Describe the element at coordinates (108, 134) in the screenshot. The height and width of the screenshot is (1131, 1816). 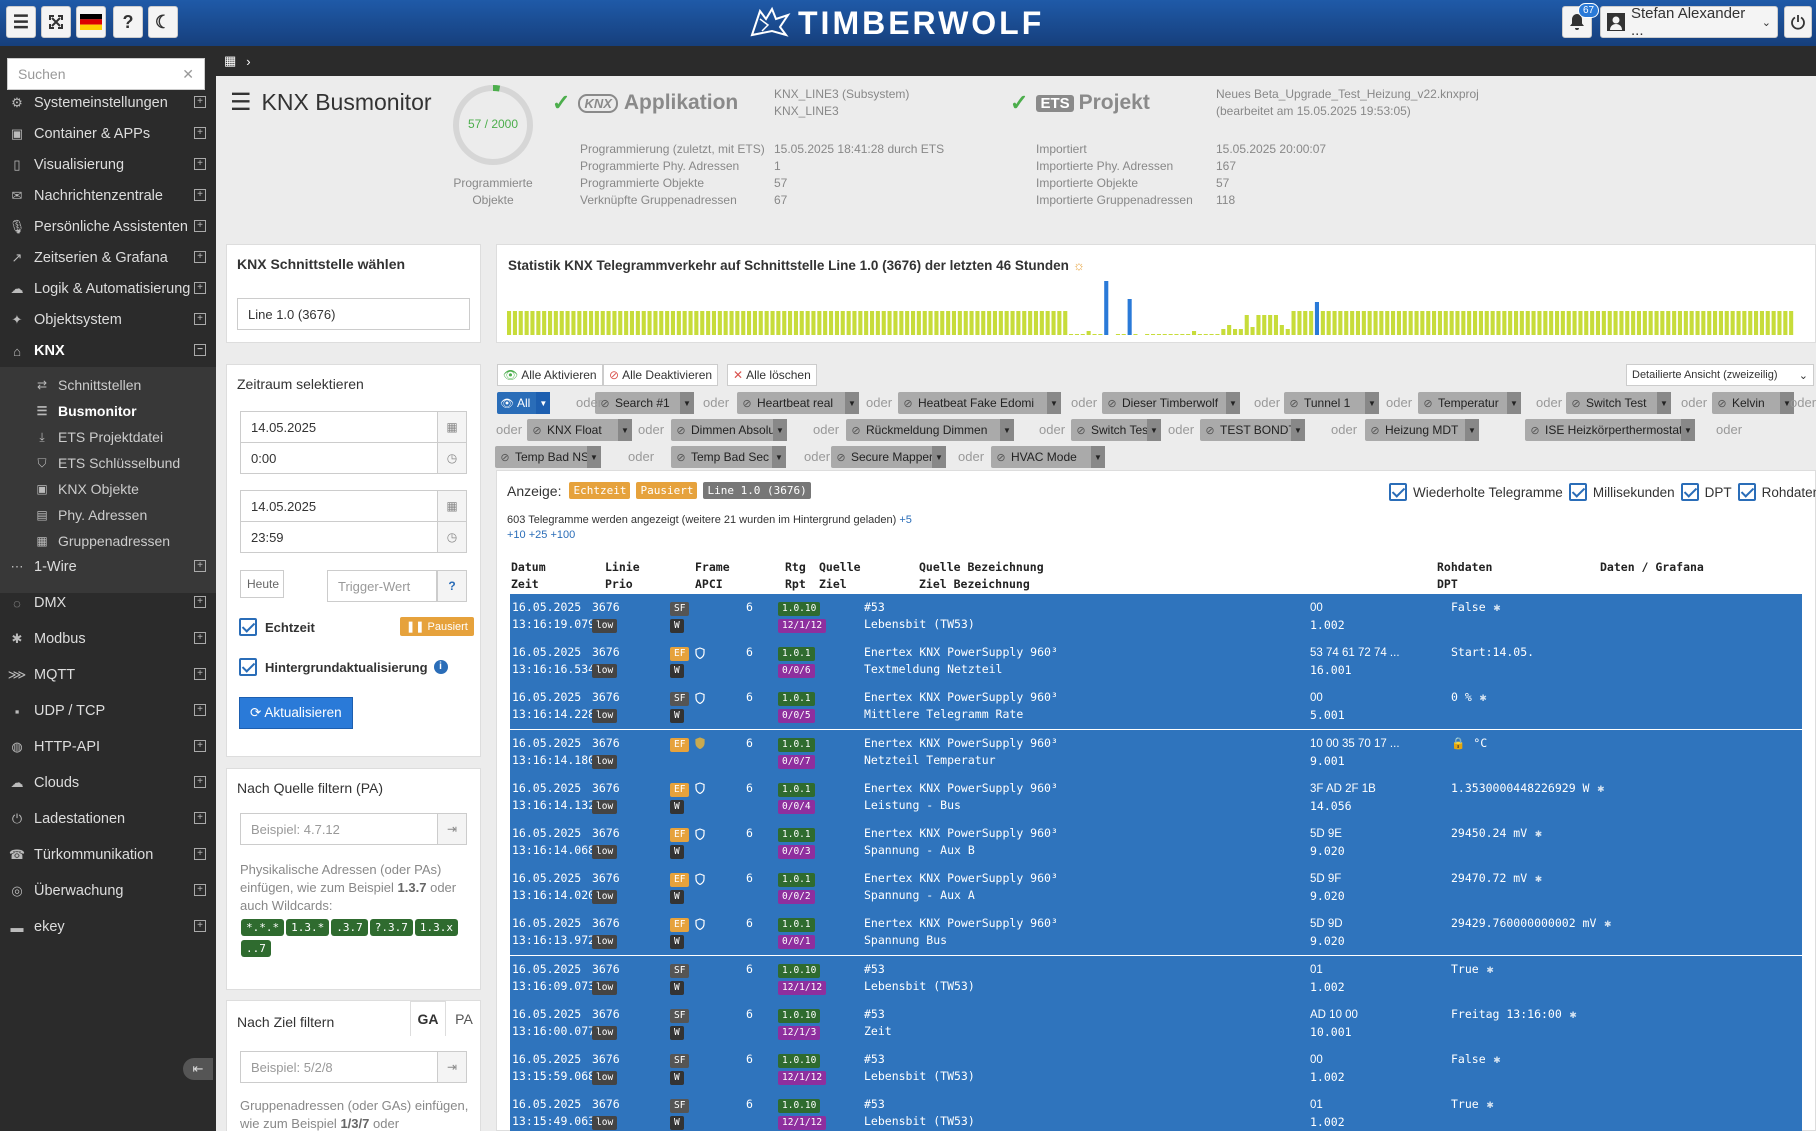
I see `sidebar-item-1: ▣ Container & APPs +` at that location.